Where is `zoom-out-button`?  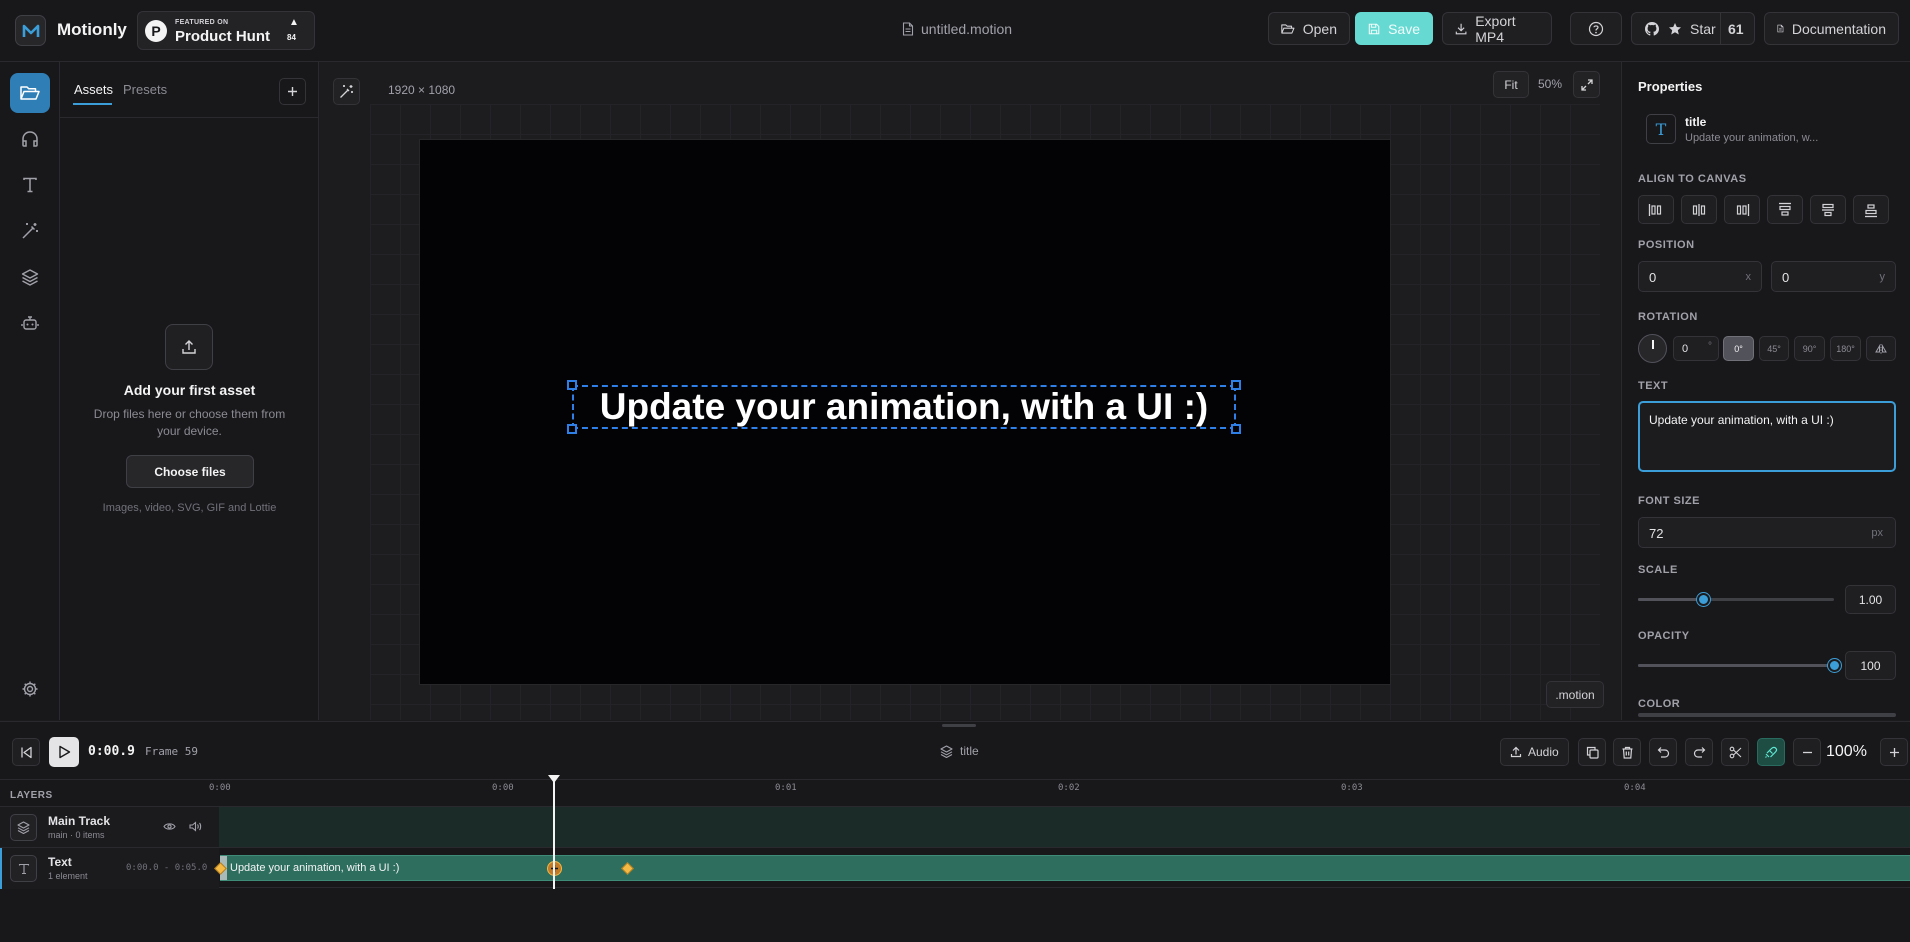
zoom-out-button is located at coordinates (1807, 752).